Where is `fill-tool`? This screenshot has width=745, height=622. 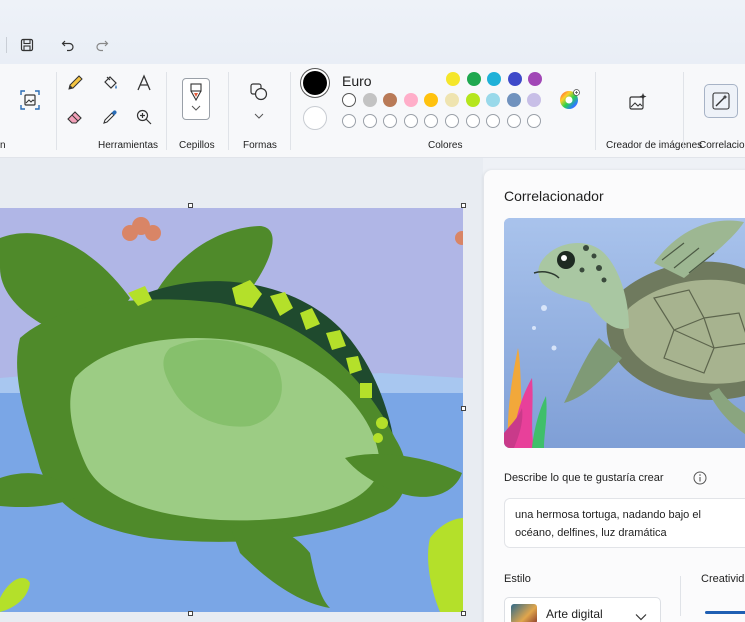 fill-tool is located at coordinates (110, 83).